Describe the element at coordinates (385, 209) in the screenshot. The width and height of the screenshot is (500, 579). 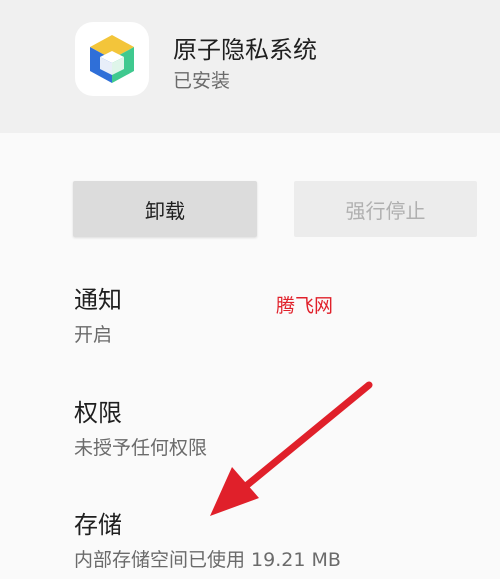
I see `force-stop-button: 强行停止` at that location.